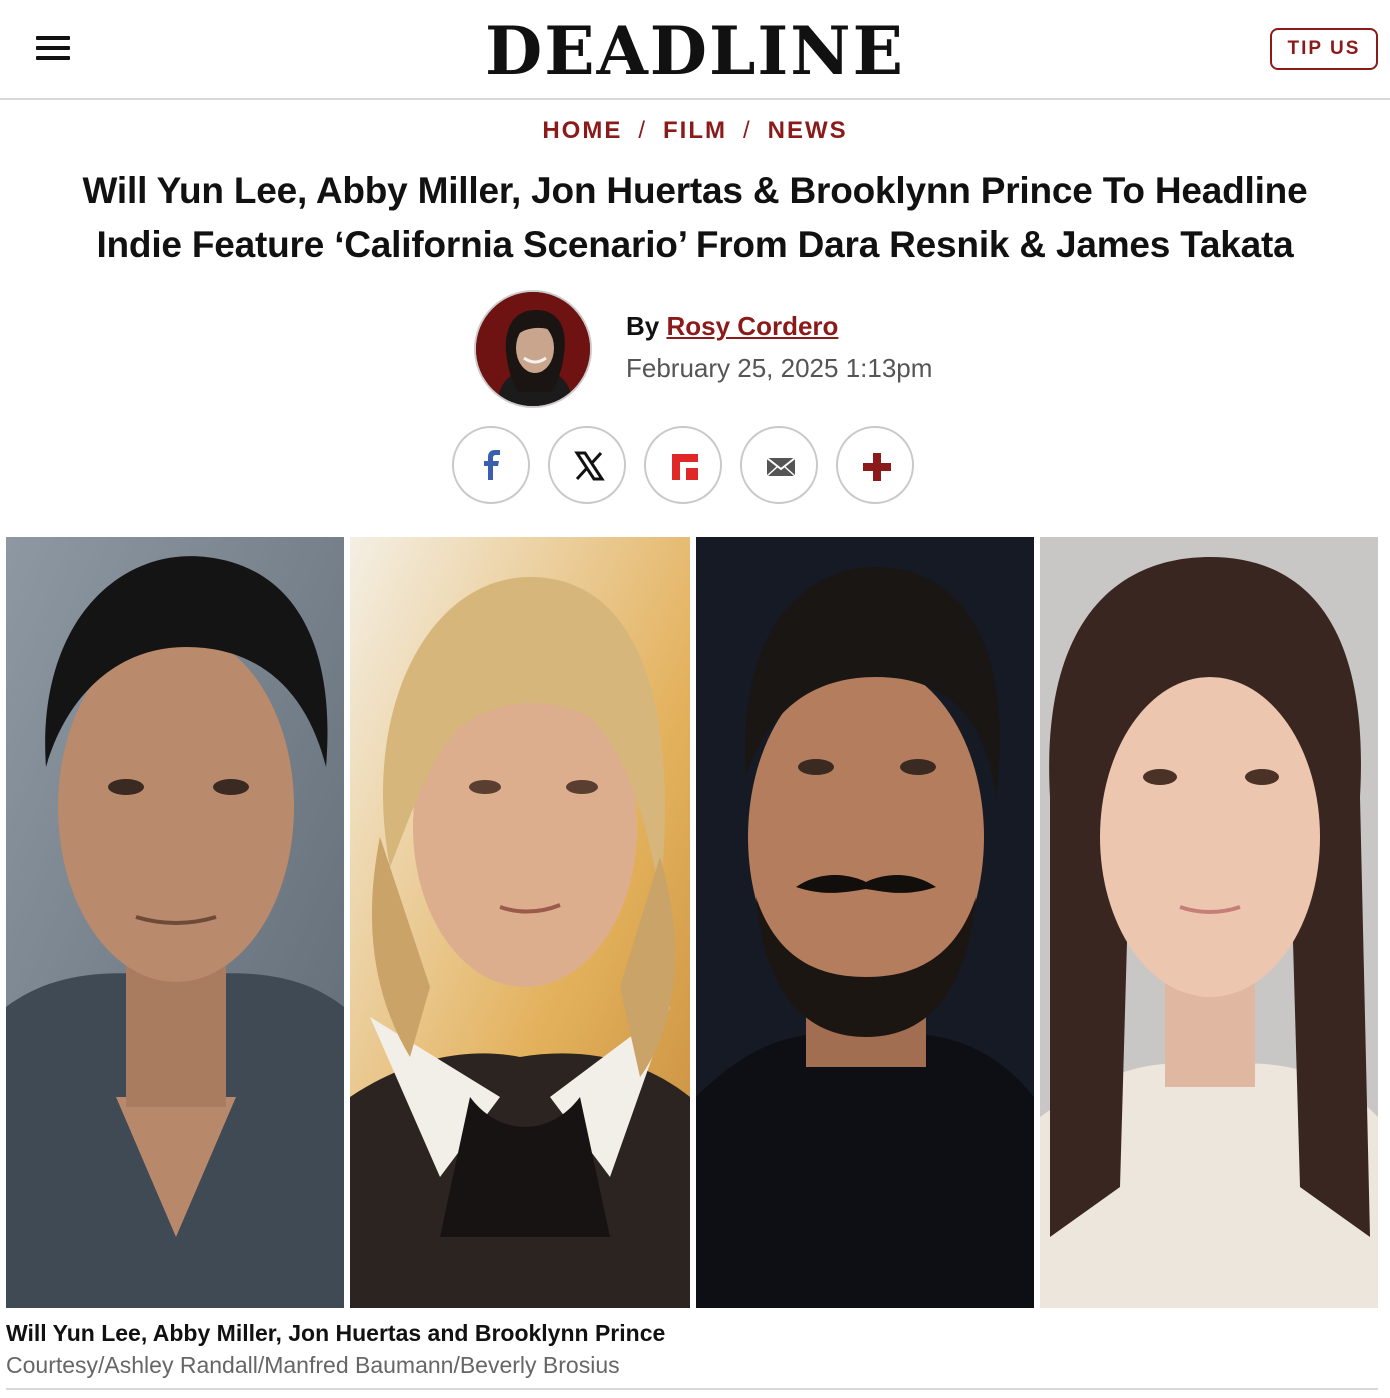 Image resolution: width=1390 pixels, height=1398 pixels. I want to click on share-email-button, so click(779, 465).